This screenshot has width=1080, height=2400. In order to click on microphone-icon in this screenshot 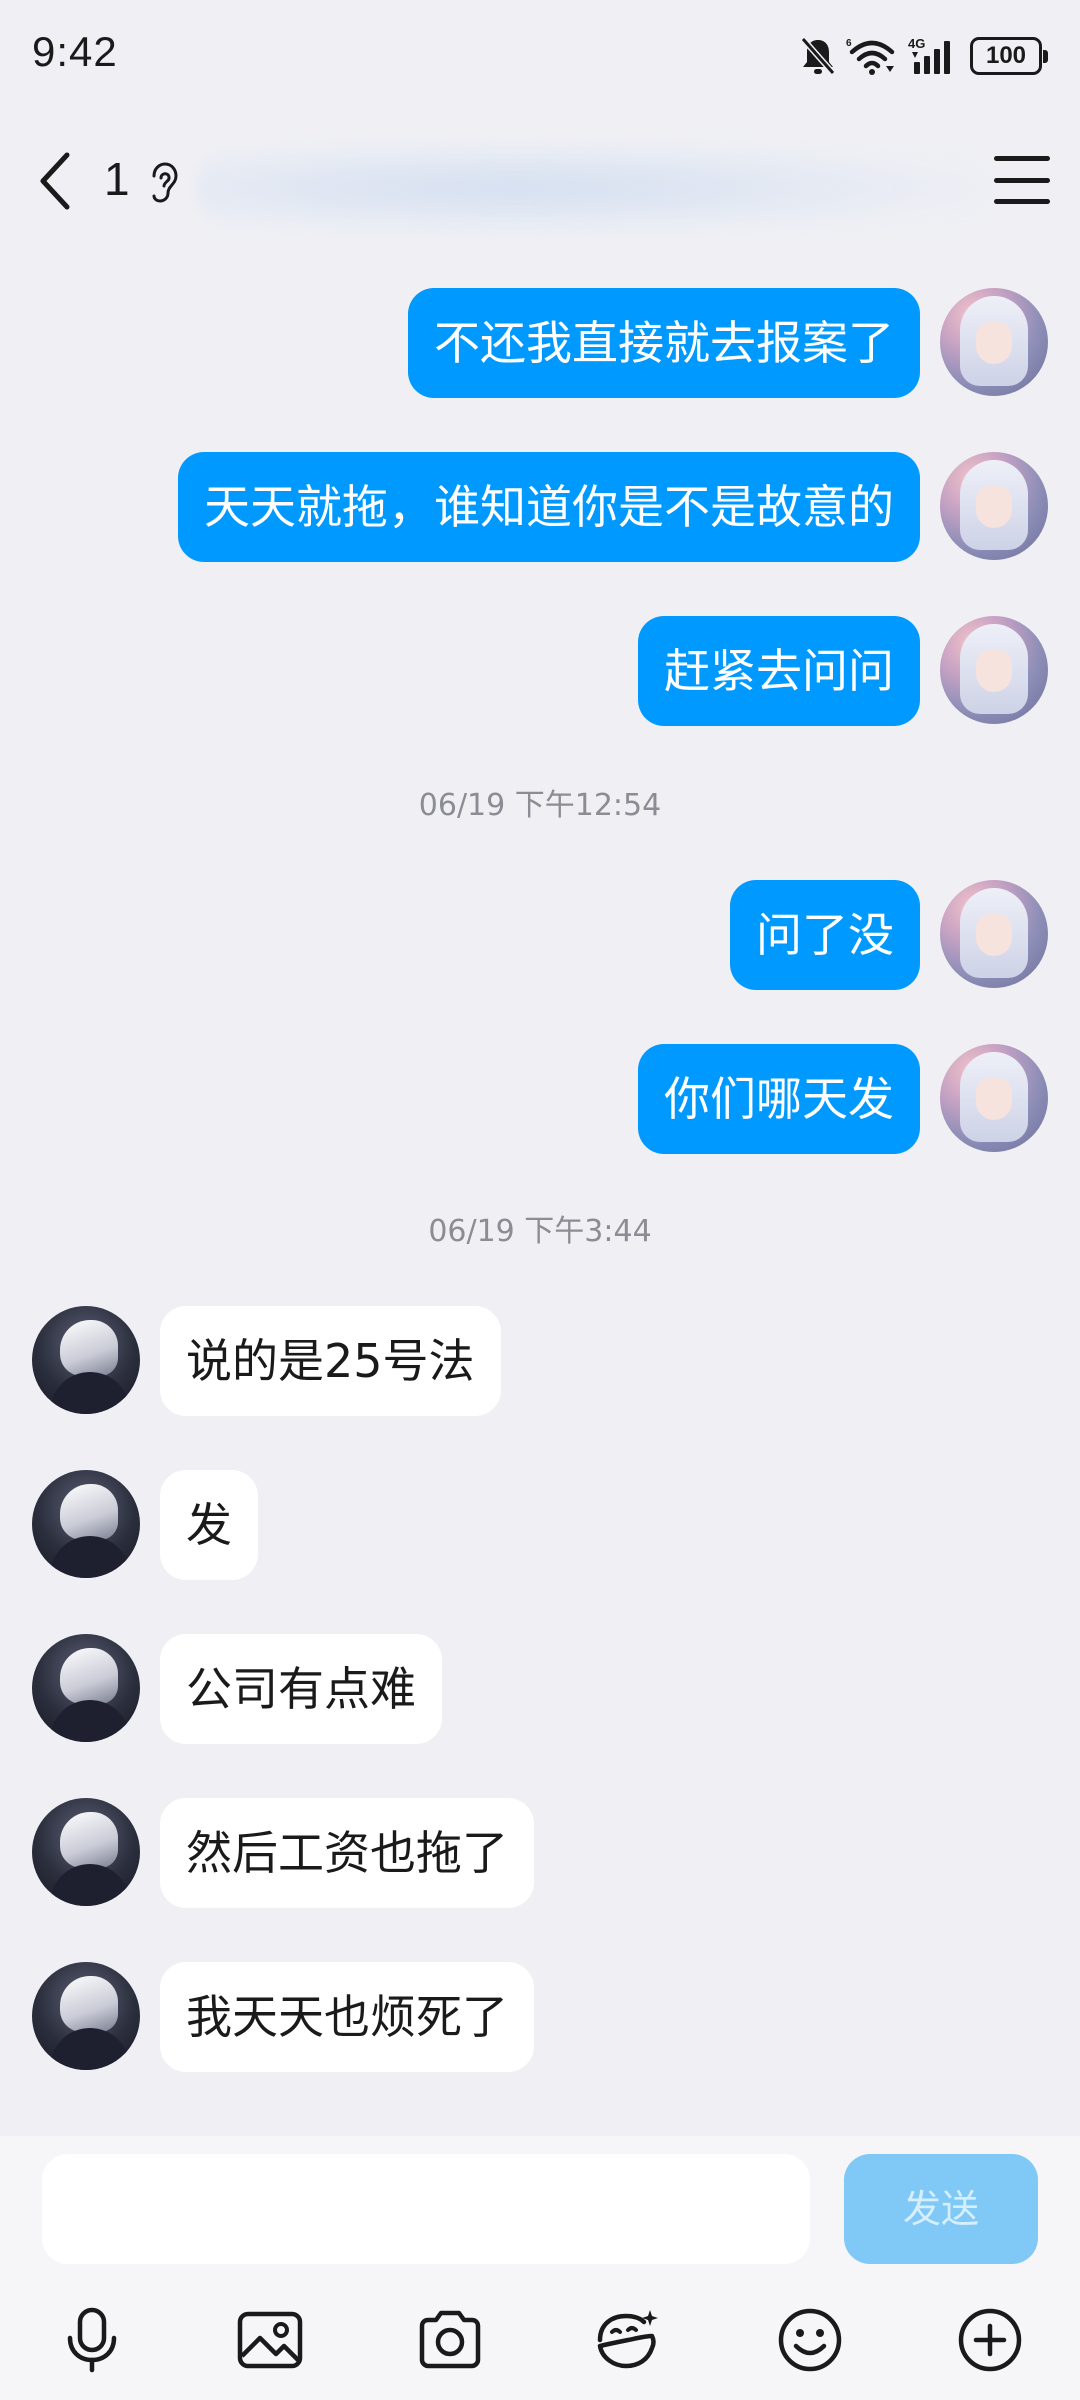, I will do `click(92, 2340)`.